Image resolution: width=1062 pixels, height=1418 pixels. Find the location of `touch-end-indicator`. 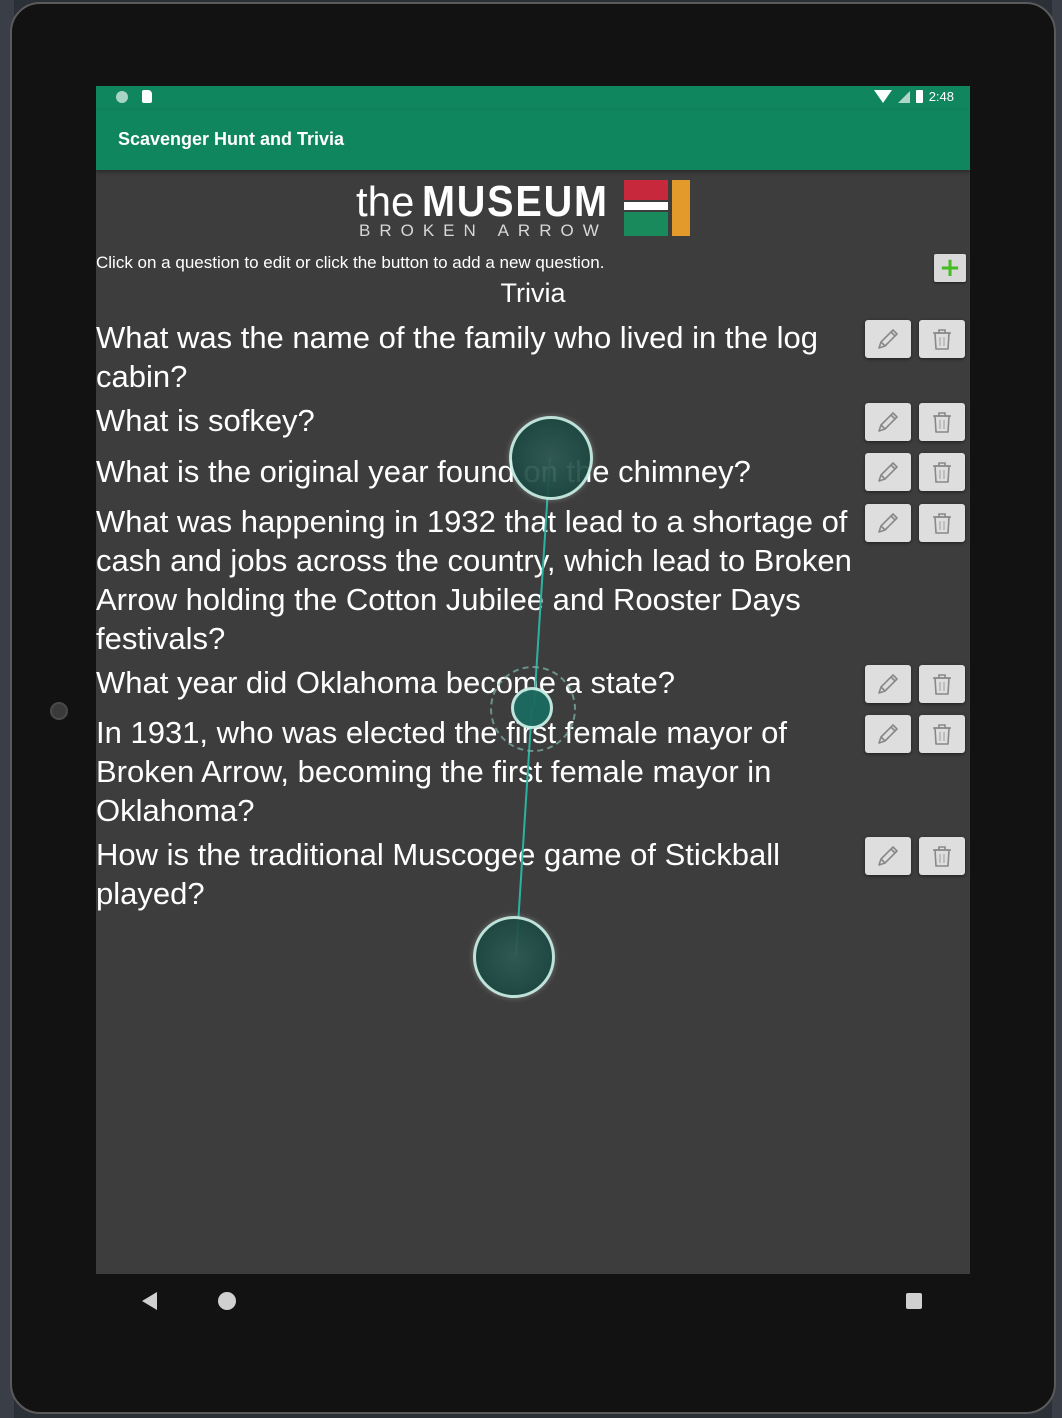

touch-end-indicator is located at coordinates (514, 957).